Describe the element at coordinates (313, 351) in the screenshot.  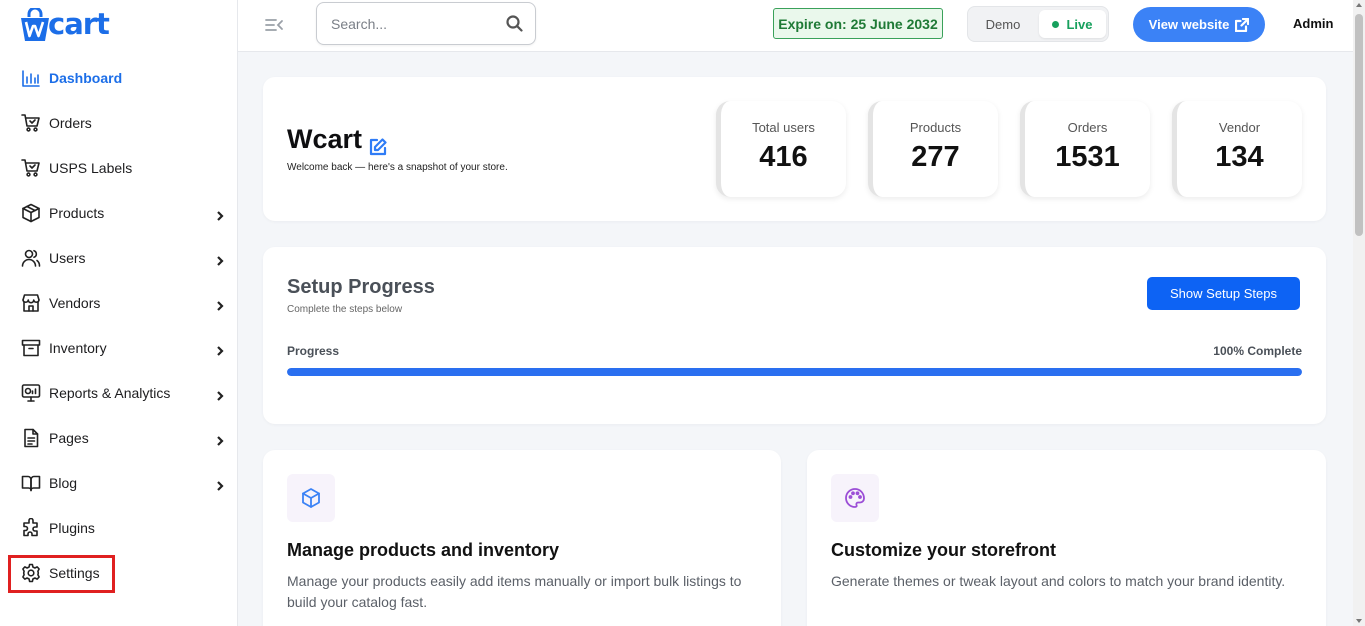
I see `progress-label: Progress` at that location.